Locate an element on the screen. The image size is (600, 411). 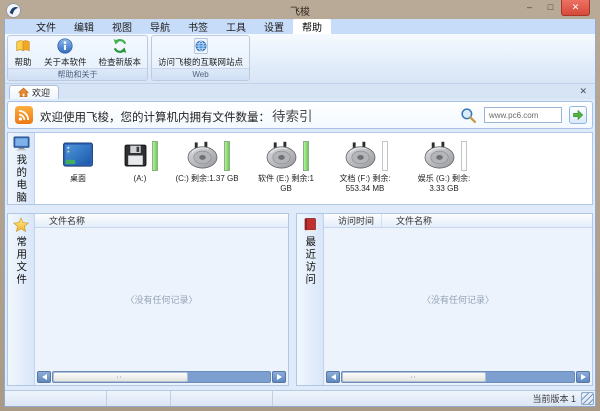
welcome-banner: 欢迎使用飞梭，您的计算机内拥有文件数量： 待索引 is located at coordinates (300, 115).